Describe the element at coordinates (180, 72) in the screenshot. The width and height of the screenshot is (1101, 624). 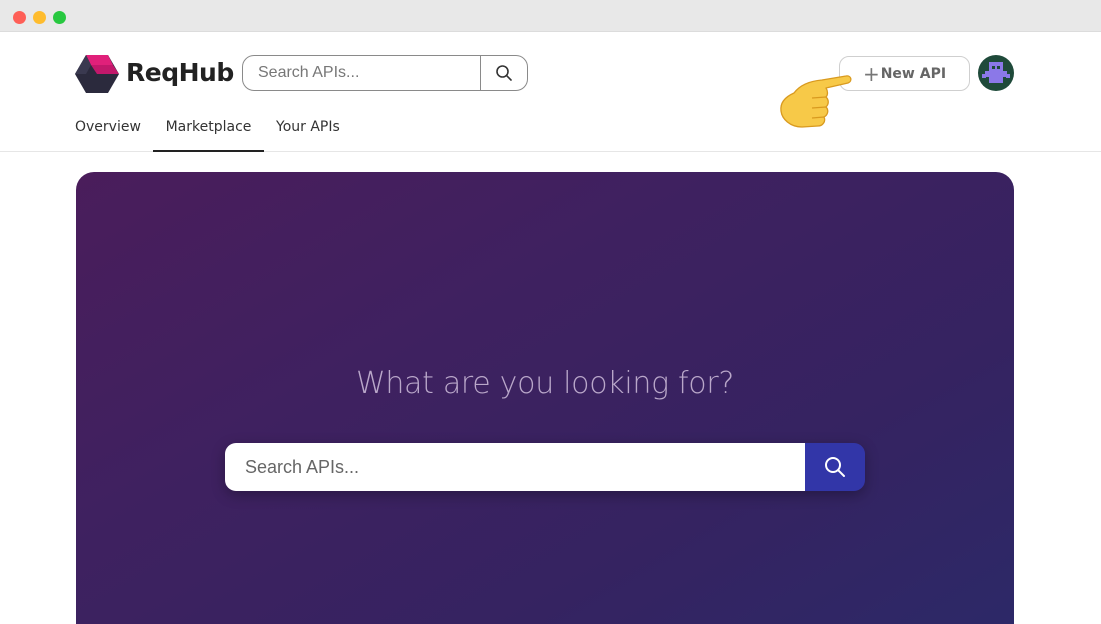
I see `brand-name: ReqHub` at that location.